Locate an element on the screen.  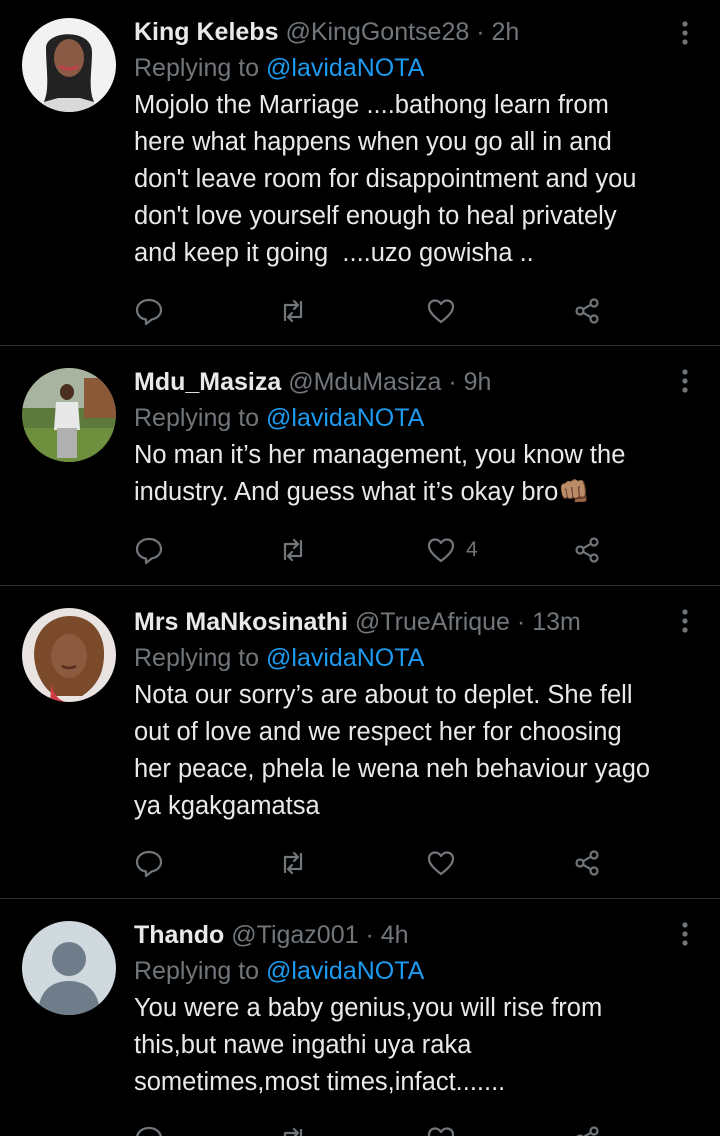
display-name: King Kelebs is located at coordinates (206, 32).